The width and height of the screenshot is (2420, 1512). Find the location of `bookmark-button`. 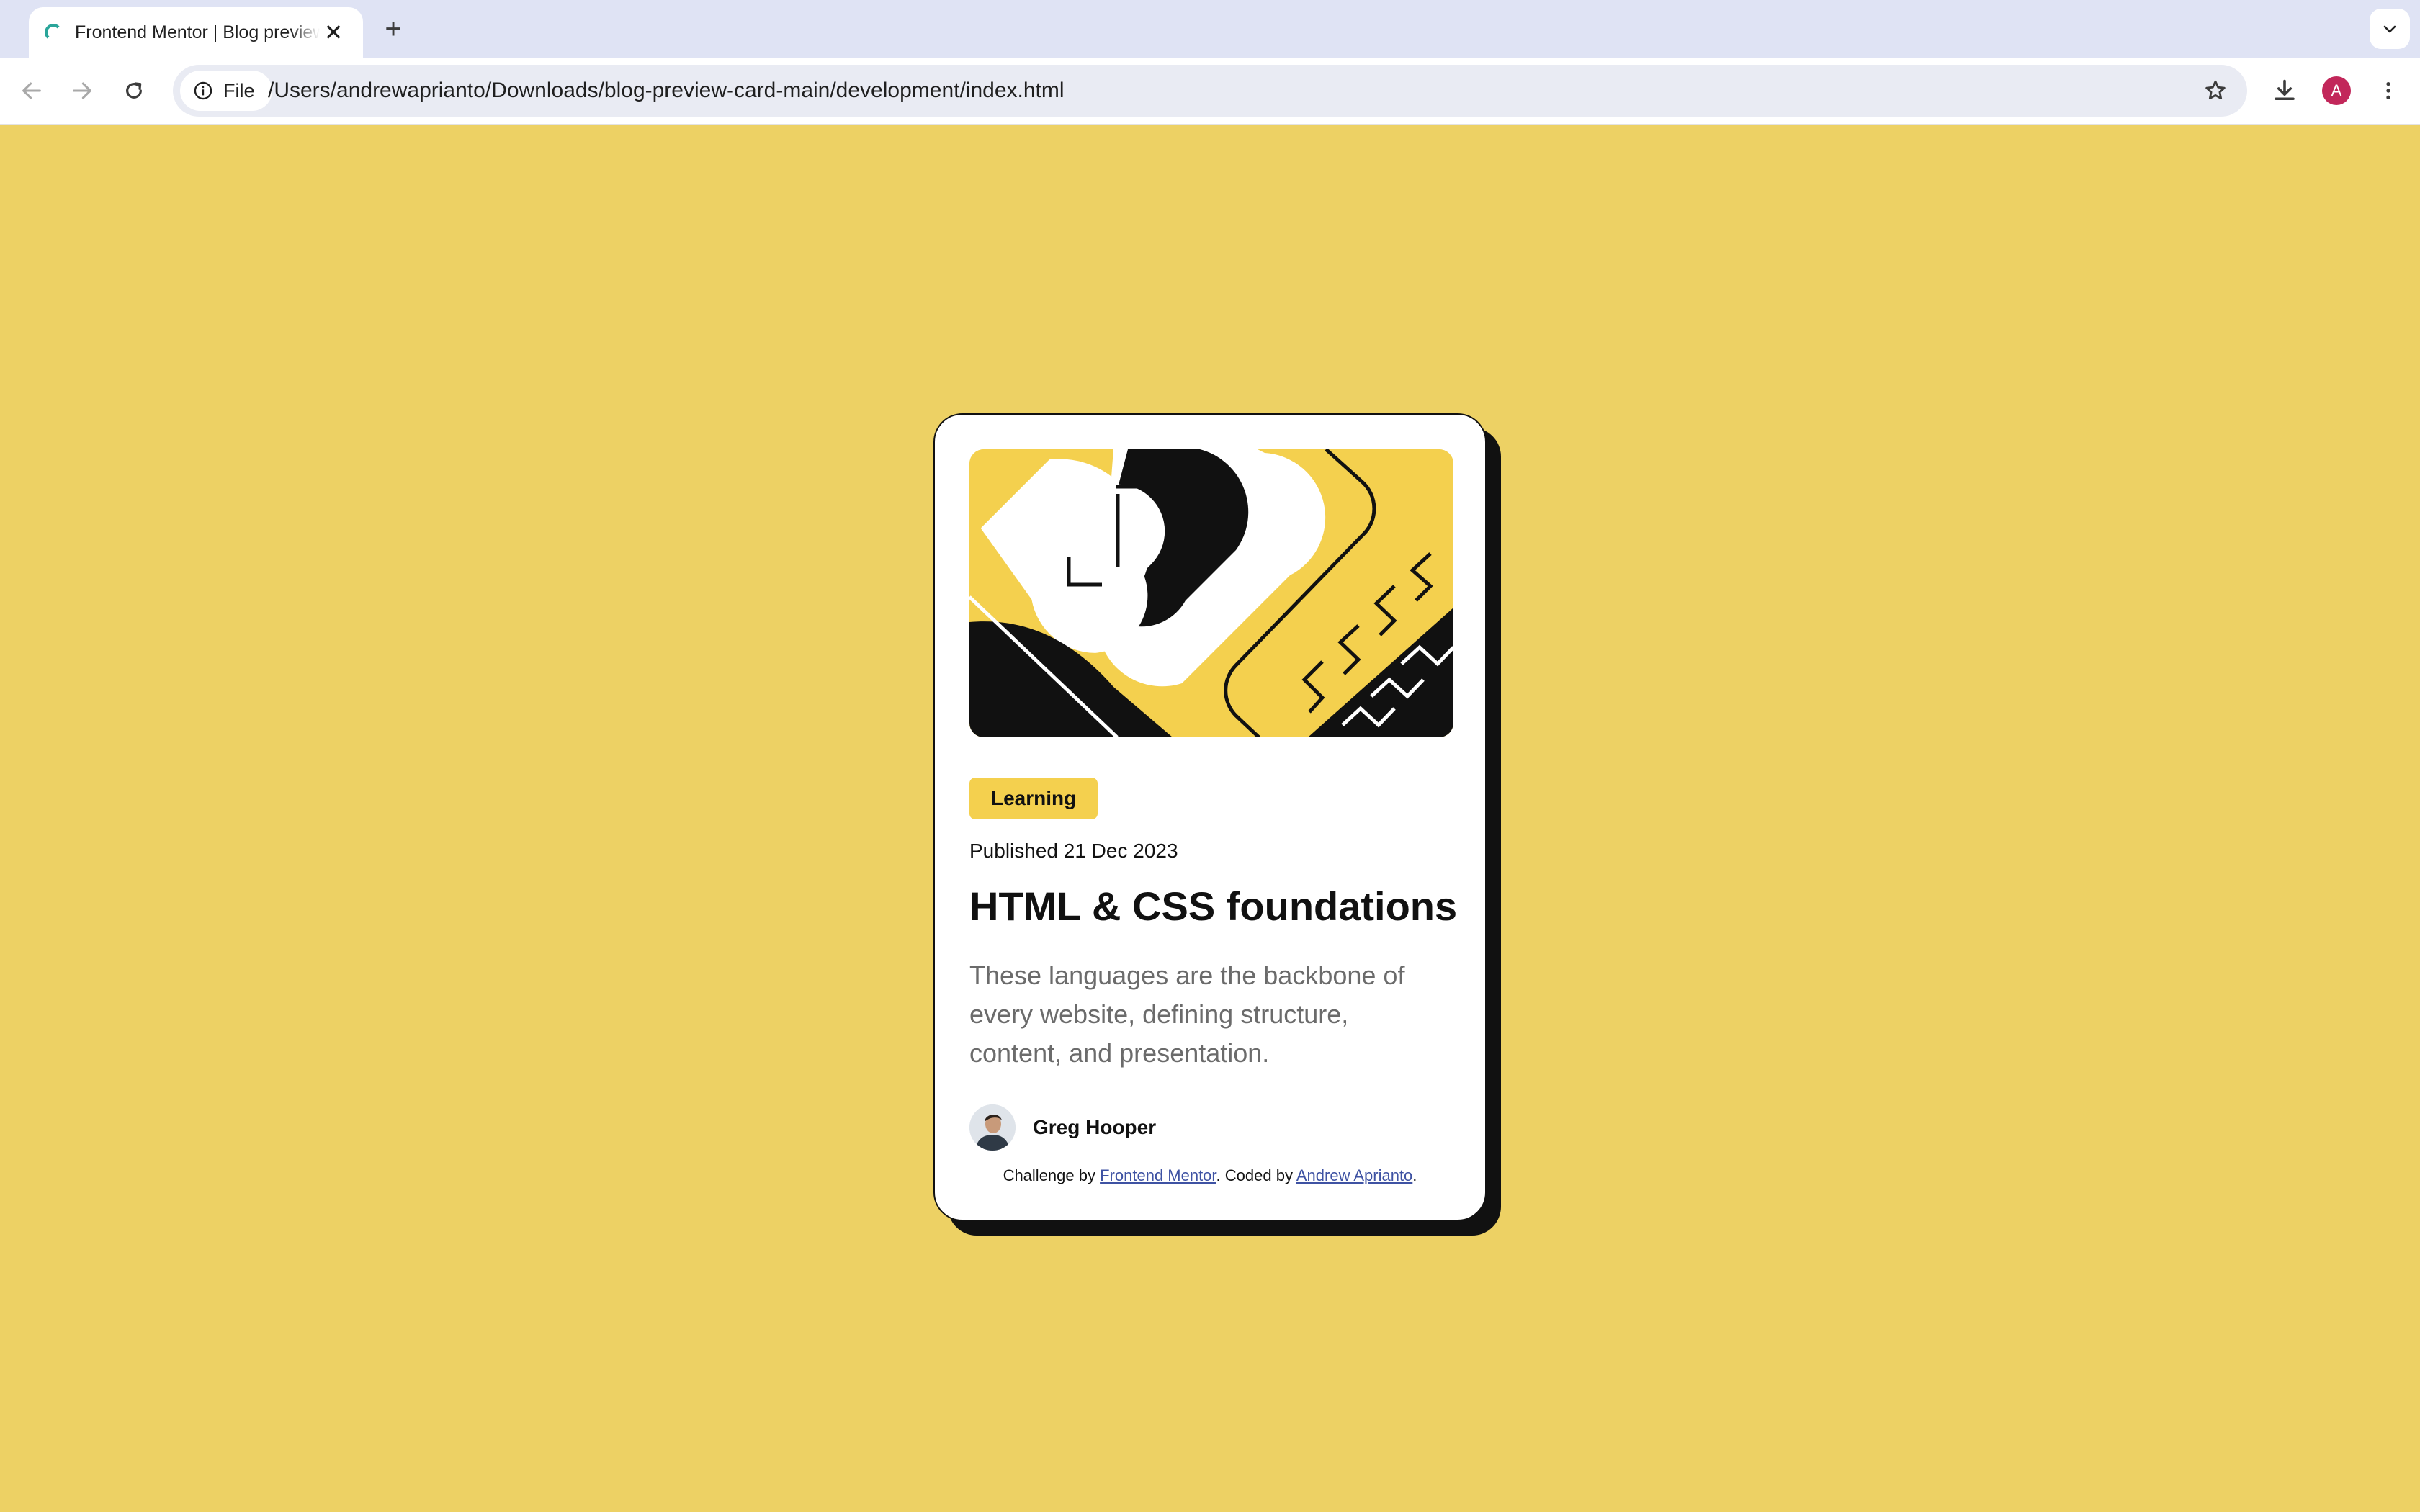

bookmark-button is located at coordinates (2215, 91).